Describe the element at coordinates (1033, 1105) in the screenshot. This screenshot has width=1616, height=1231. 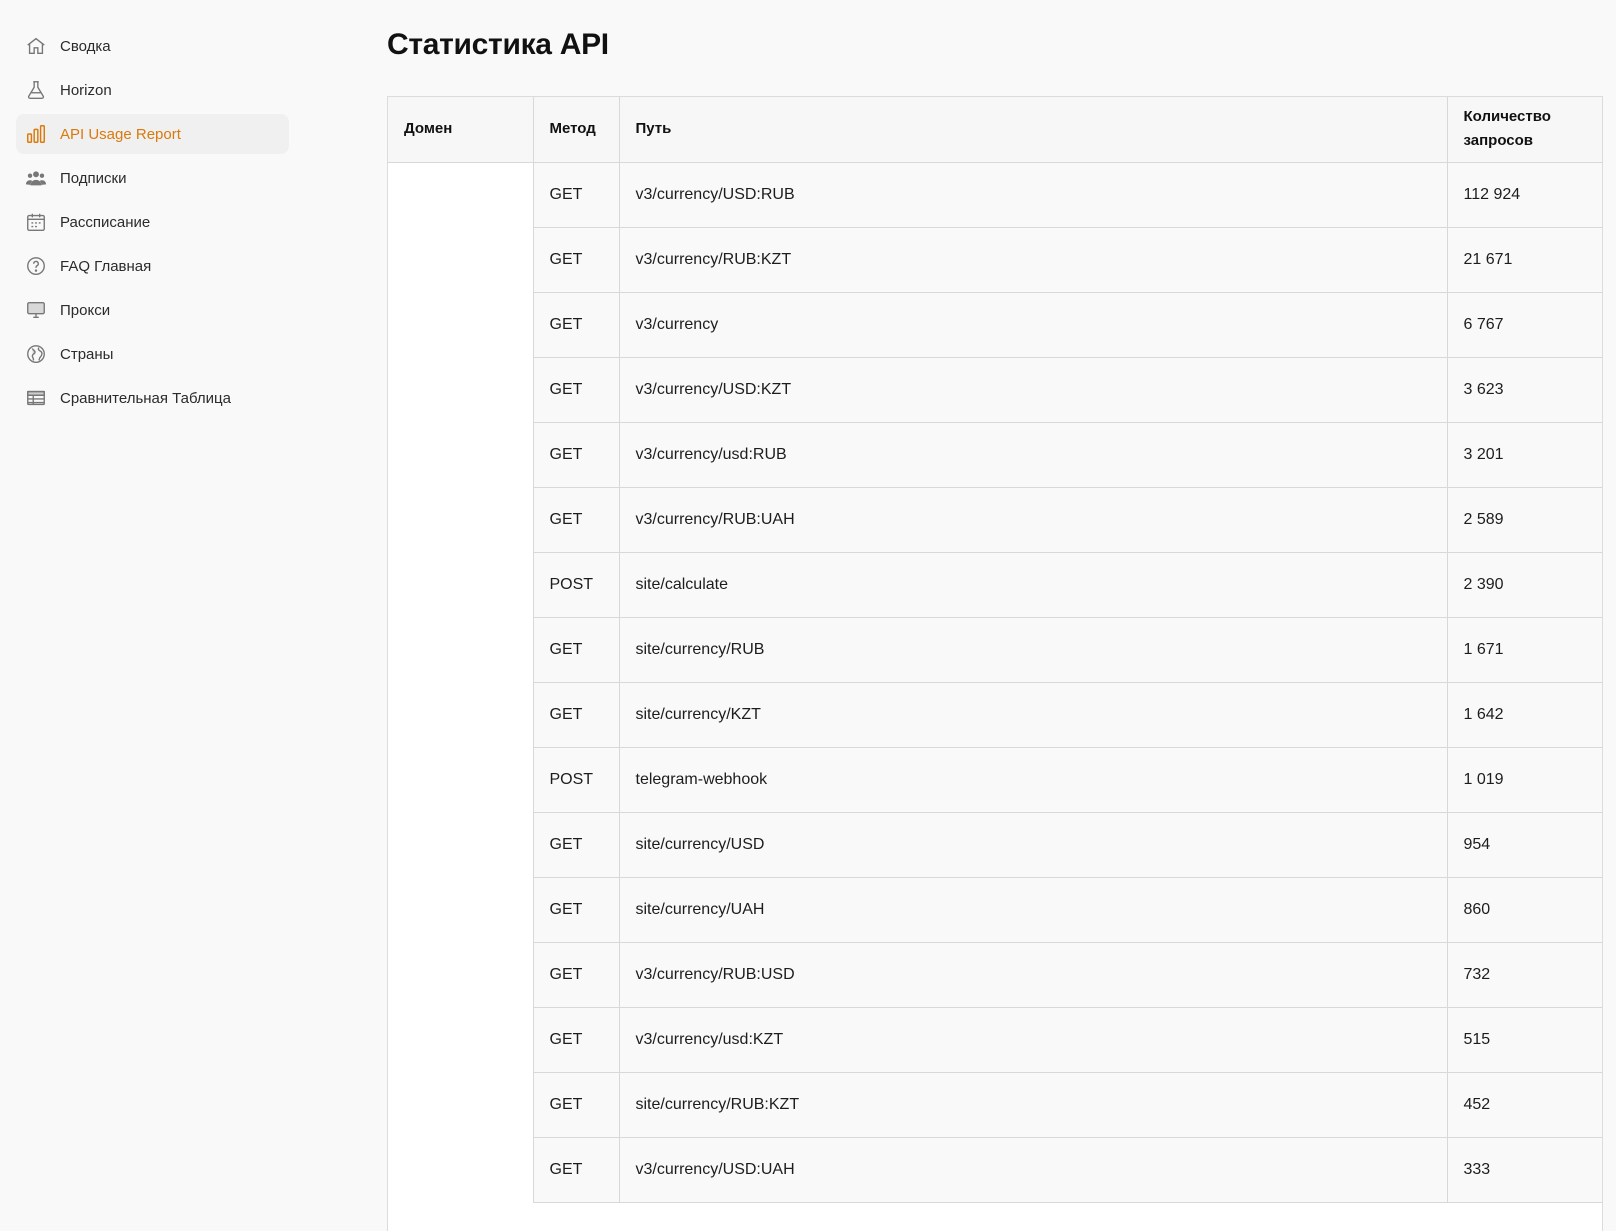
I see `path-cell: site/currency/RUB:KZT` at that location.